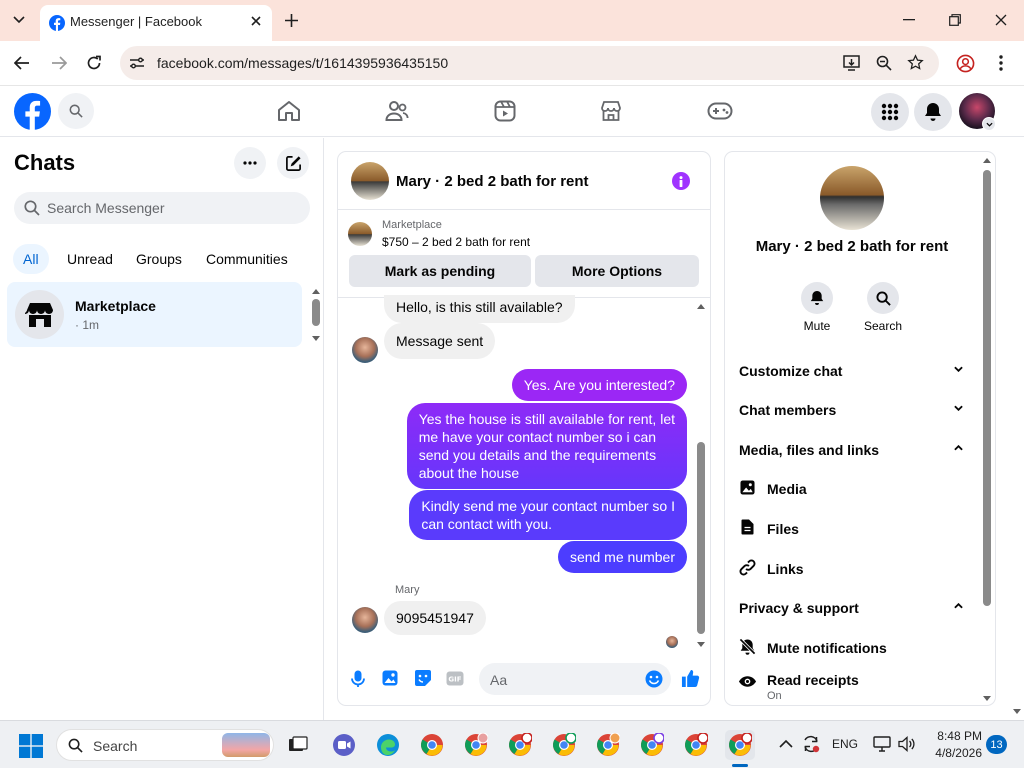 This screenshot has height=768, width=1024. I want to click on conversation-info-button, so click(681, 181).